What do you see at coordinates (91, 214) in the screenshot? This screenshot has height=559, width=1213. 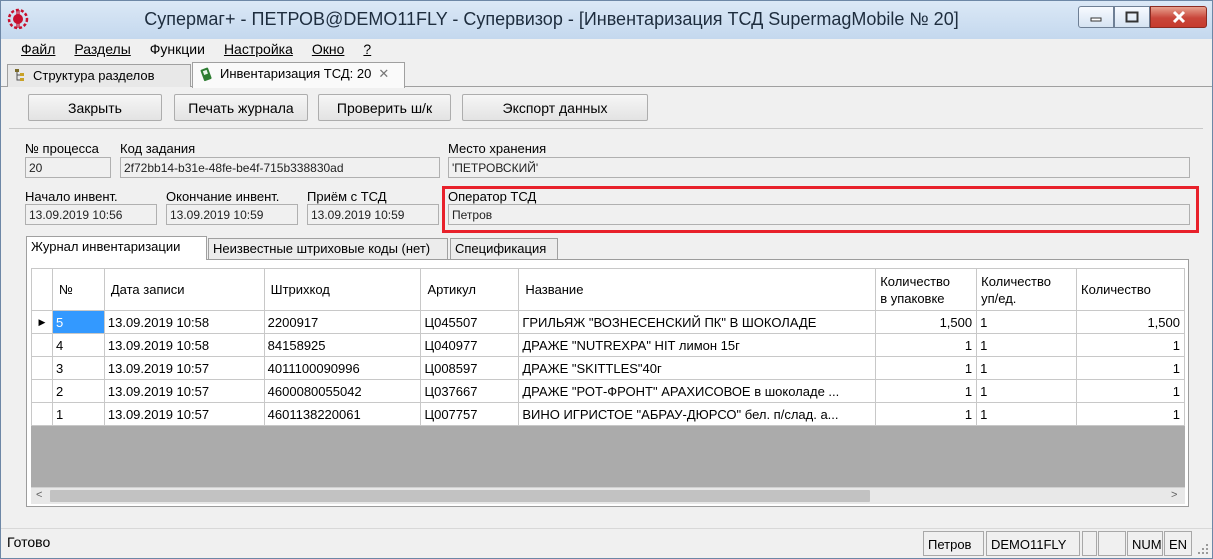 I see `start-field: 13.09.2019 10:56` at bounding box center [91, 214].